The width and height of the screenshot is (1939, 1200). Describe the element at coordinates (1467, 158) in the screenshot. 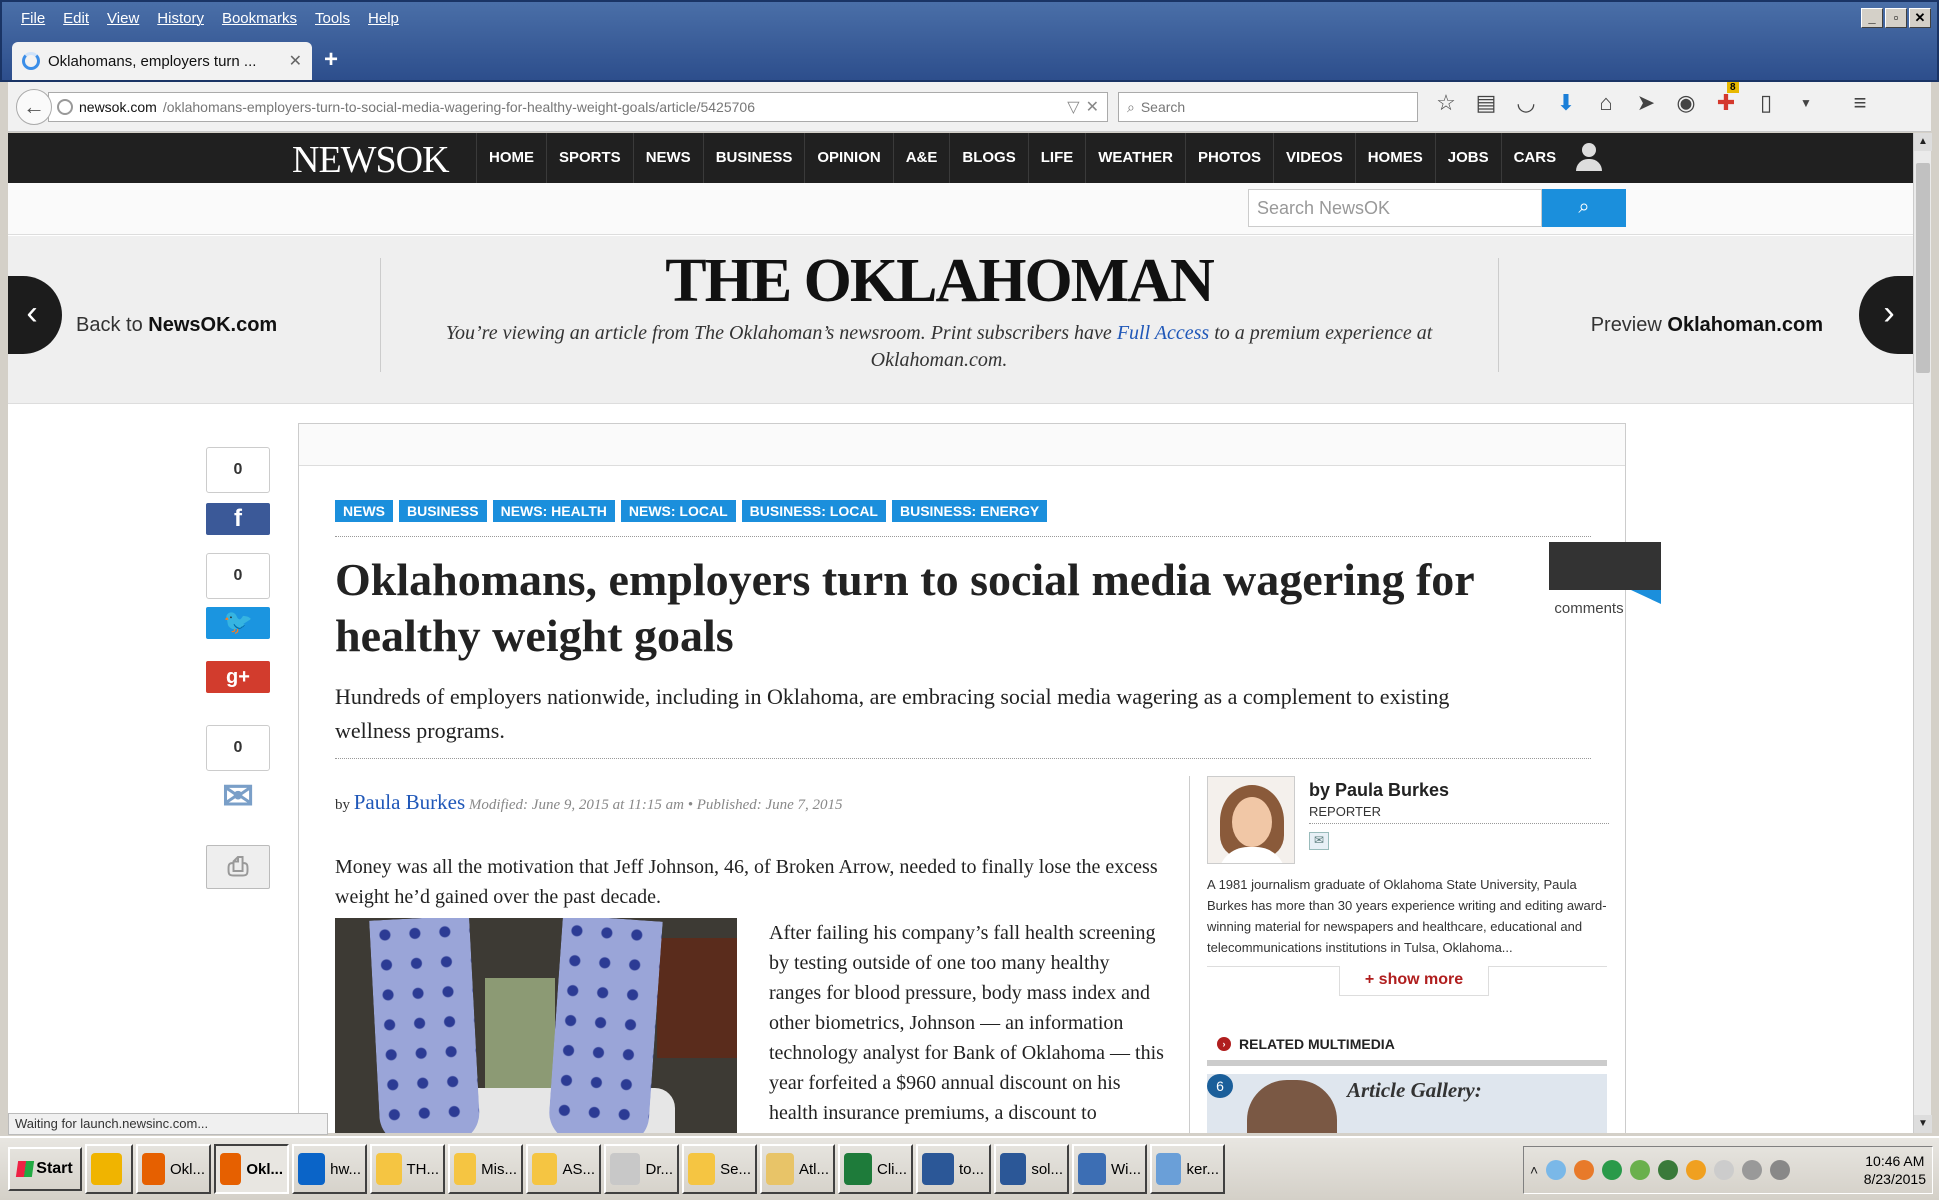

I see `nav-jobs: JOBS` at that location.